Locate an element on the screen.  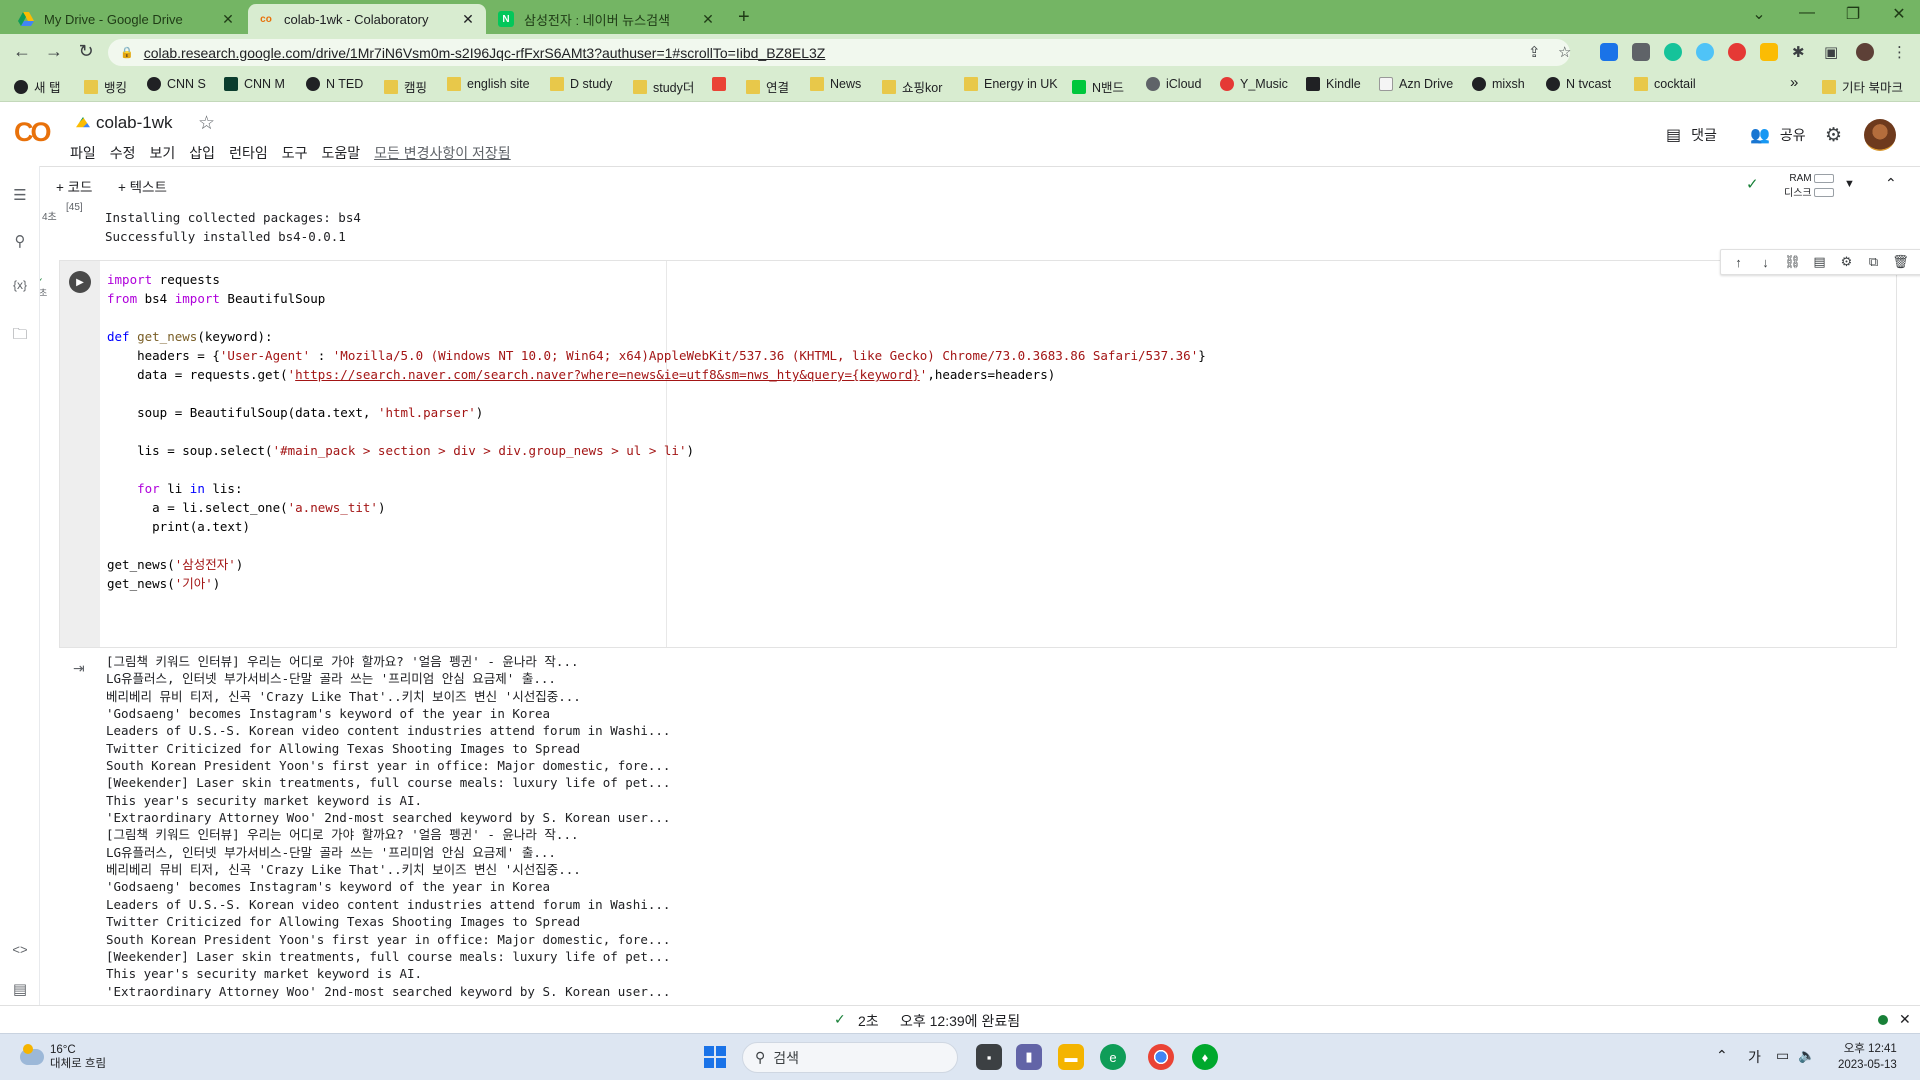
menu-file: 파일 is located at coordinates (83, 153).